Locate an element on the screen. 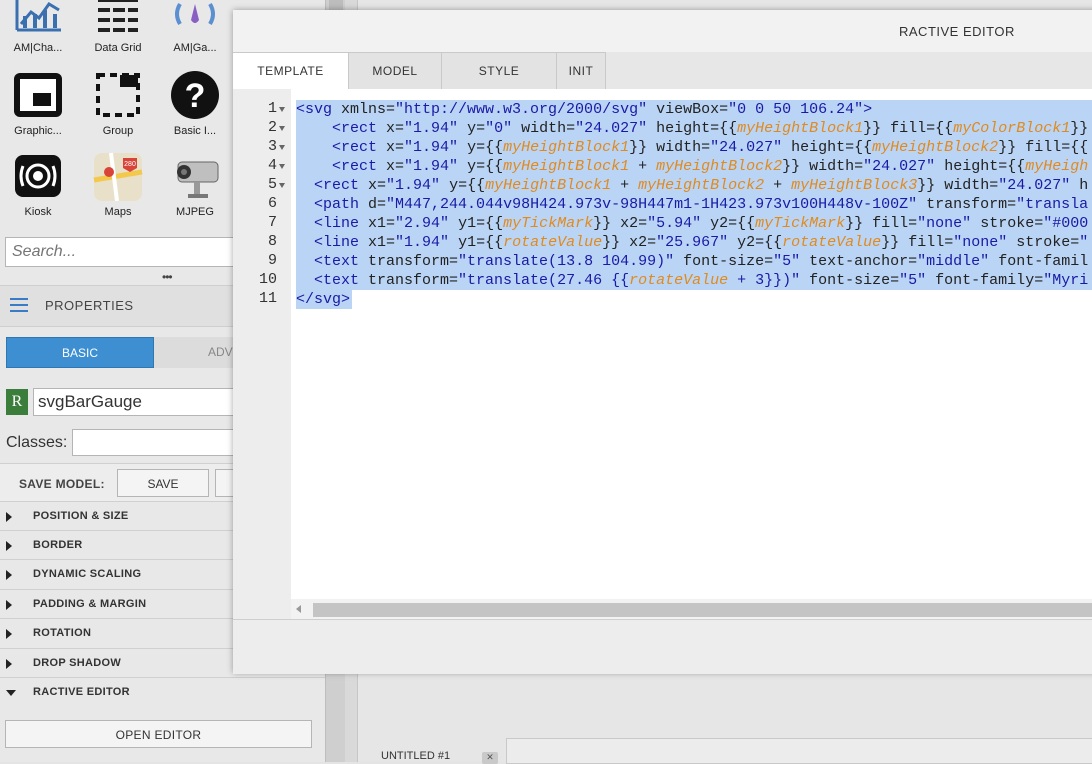 This screenshot has width=1092, height=764. search-input is located at coordinates (125, 252).